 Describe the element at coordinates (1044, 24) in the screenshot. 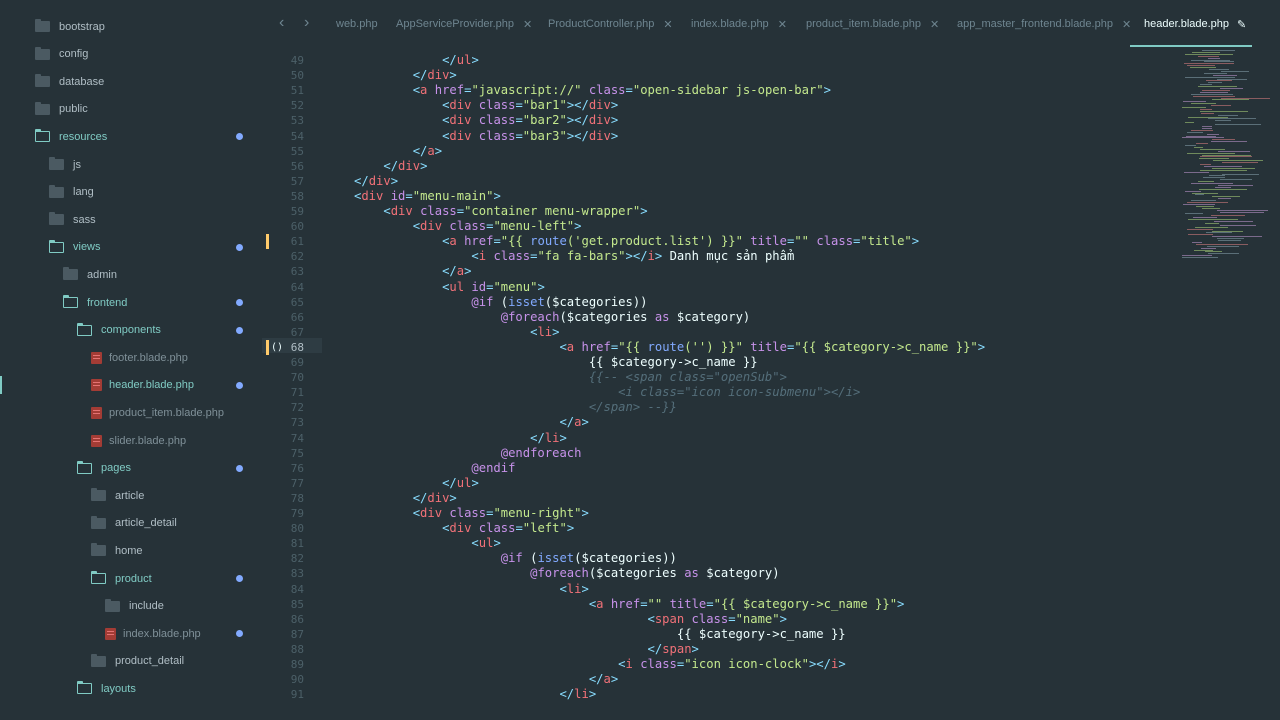

I see `tab-app-master-frontend-blade-php: app_master_frontend.blade.php ✕` at that location.